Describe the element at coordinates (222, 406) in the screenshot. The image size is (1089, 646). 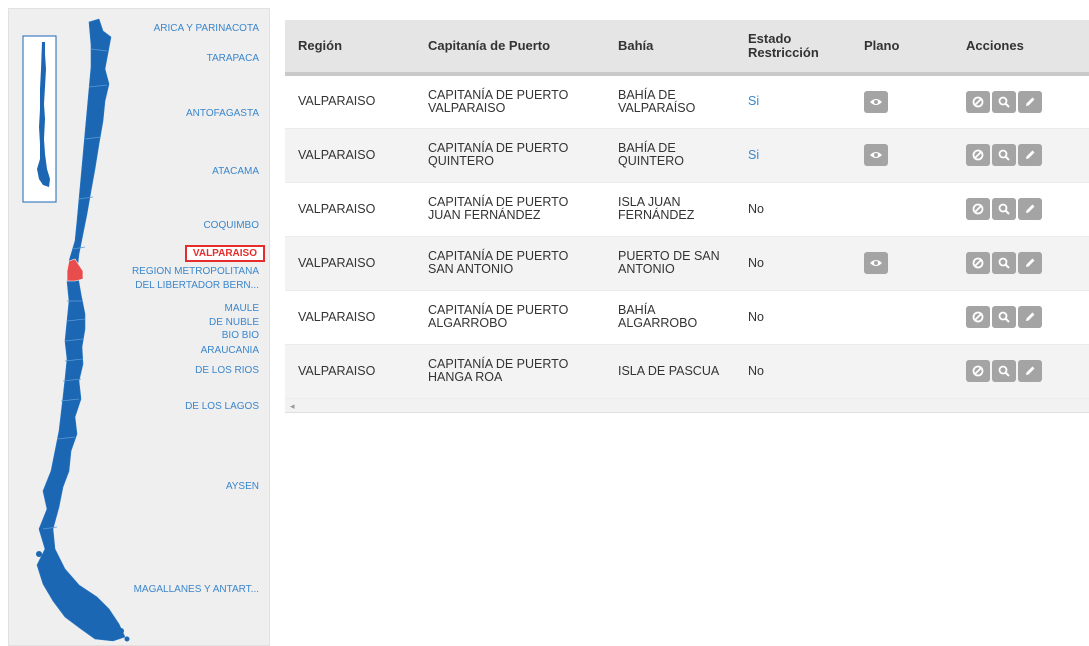
I see `region-link-los-lagos: DE LOS LAGOS` at that location.